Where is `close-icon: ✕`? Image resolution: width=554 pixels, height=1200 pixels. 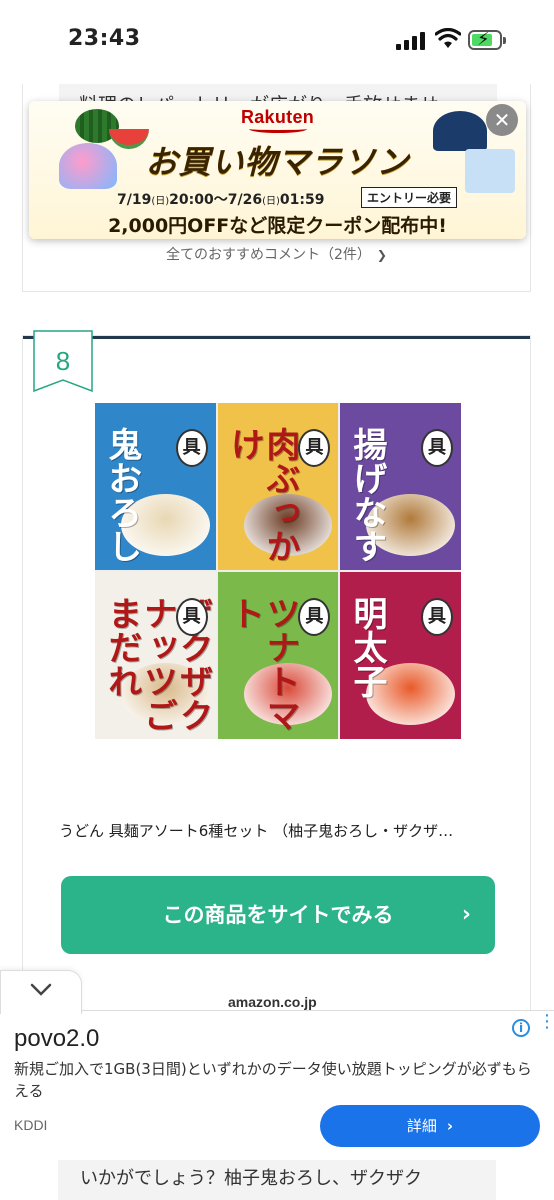
close-icon: ✕ is located at coordinates (502, 120).